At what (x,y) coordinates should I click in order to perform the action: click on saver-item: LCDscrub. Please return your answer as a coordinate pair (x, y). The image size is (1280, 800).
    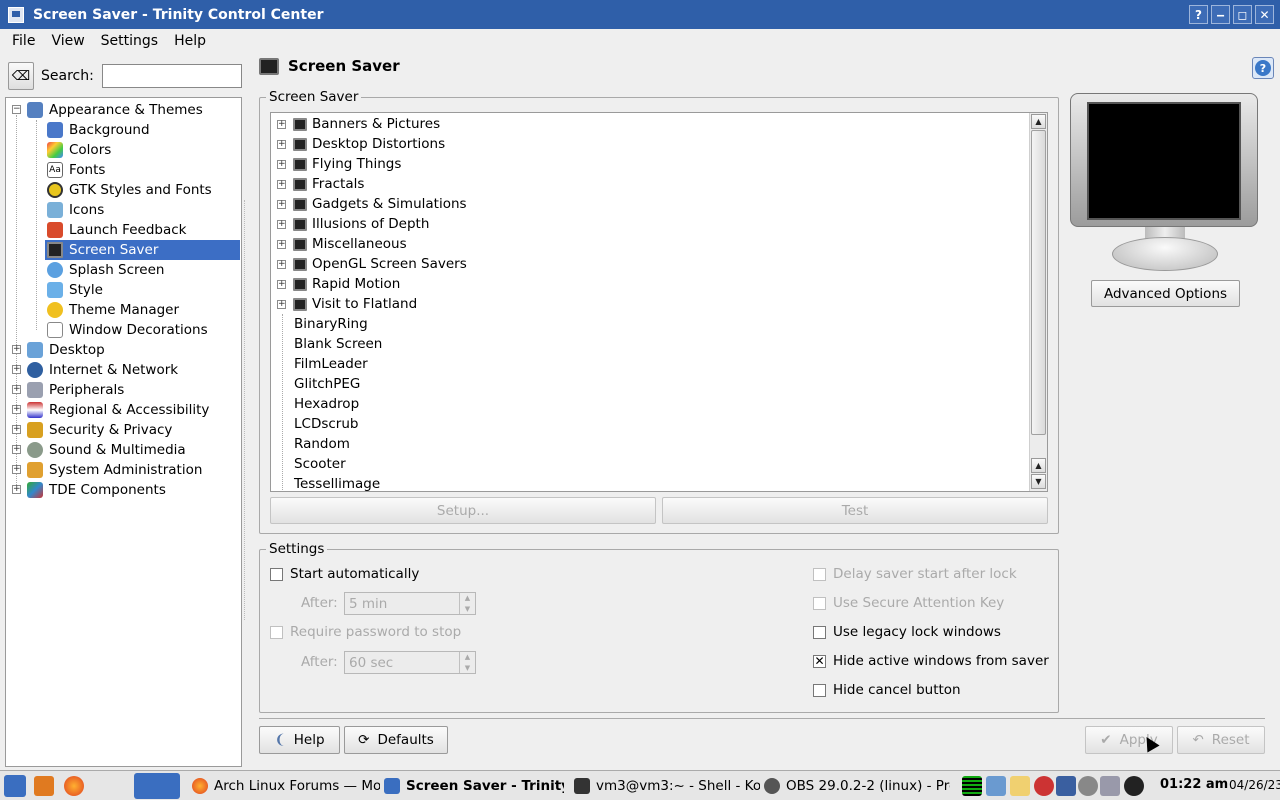
    Looking at the image, I should click on (326, 424).